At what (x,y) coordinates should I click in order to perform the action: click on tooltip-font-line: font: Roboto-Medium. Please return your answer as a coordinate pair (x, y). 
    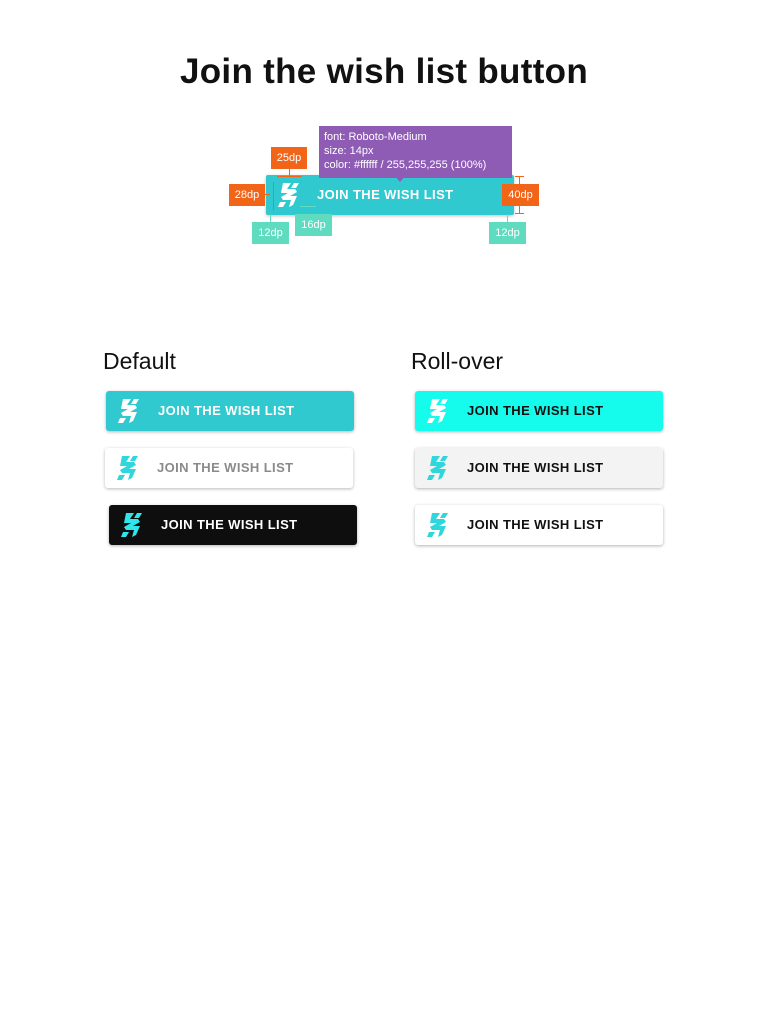
    Looking at the image, I should click on (375, 137).